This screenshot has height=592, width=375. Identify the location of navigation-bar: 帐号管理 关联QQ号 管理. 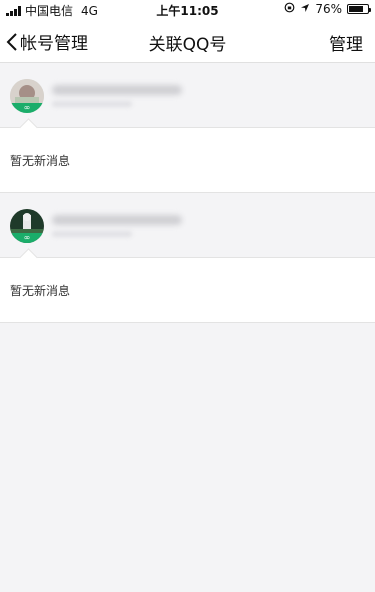
(187, 41).